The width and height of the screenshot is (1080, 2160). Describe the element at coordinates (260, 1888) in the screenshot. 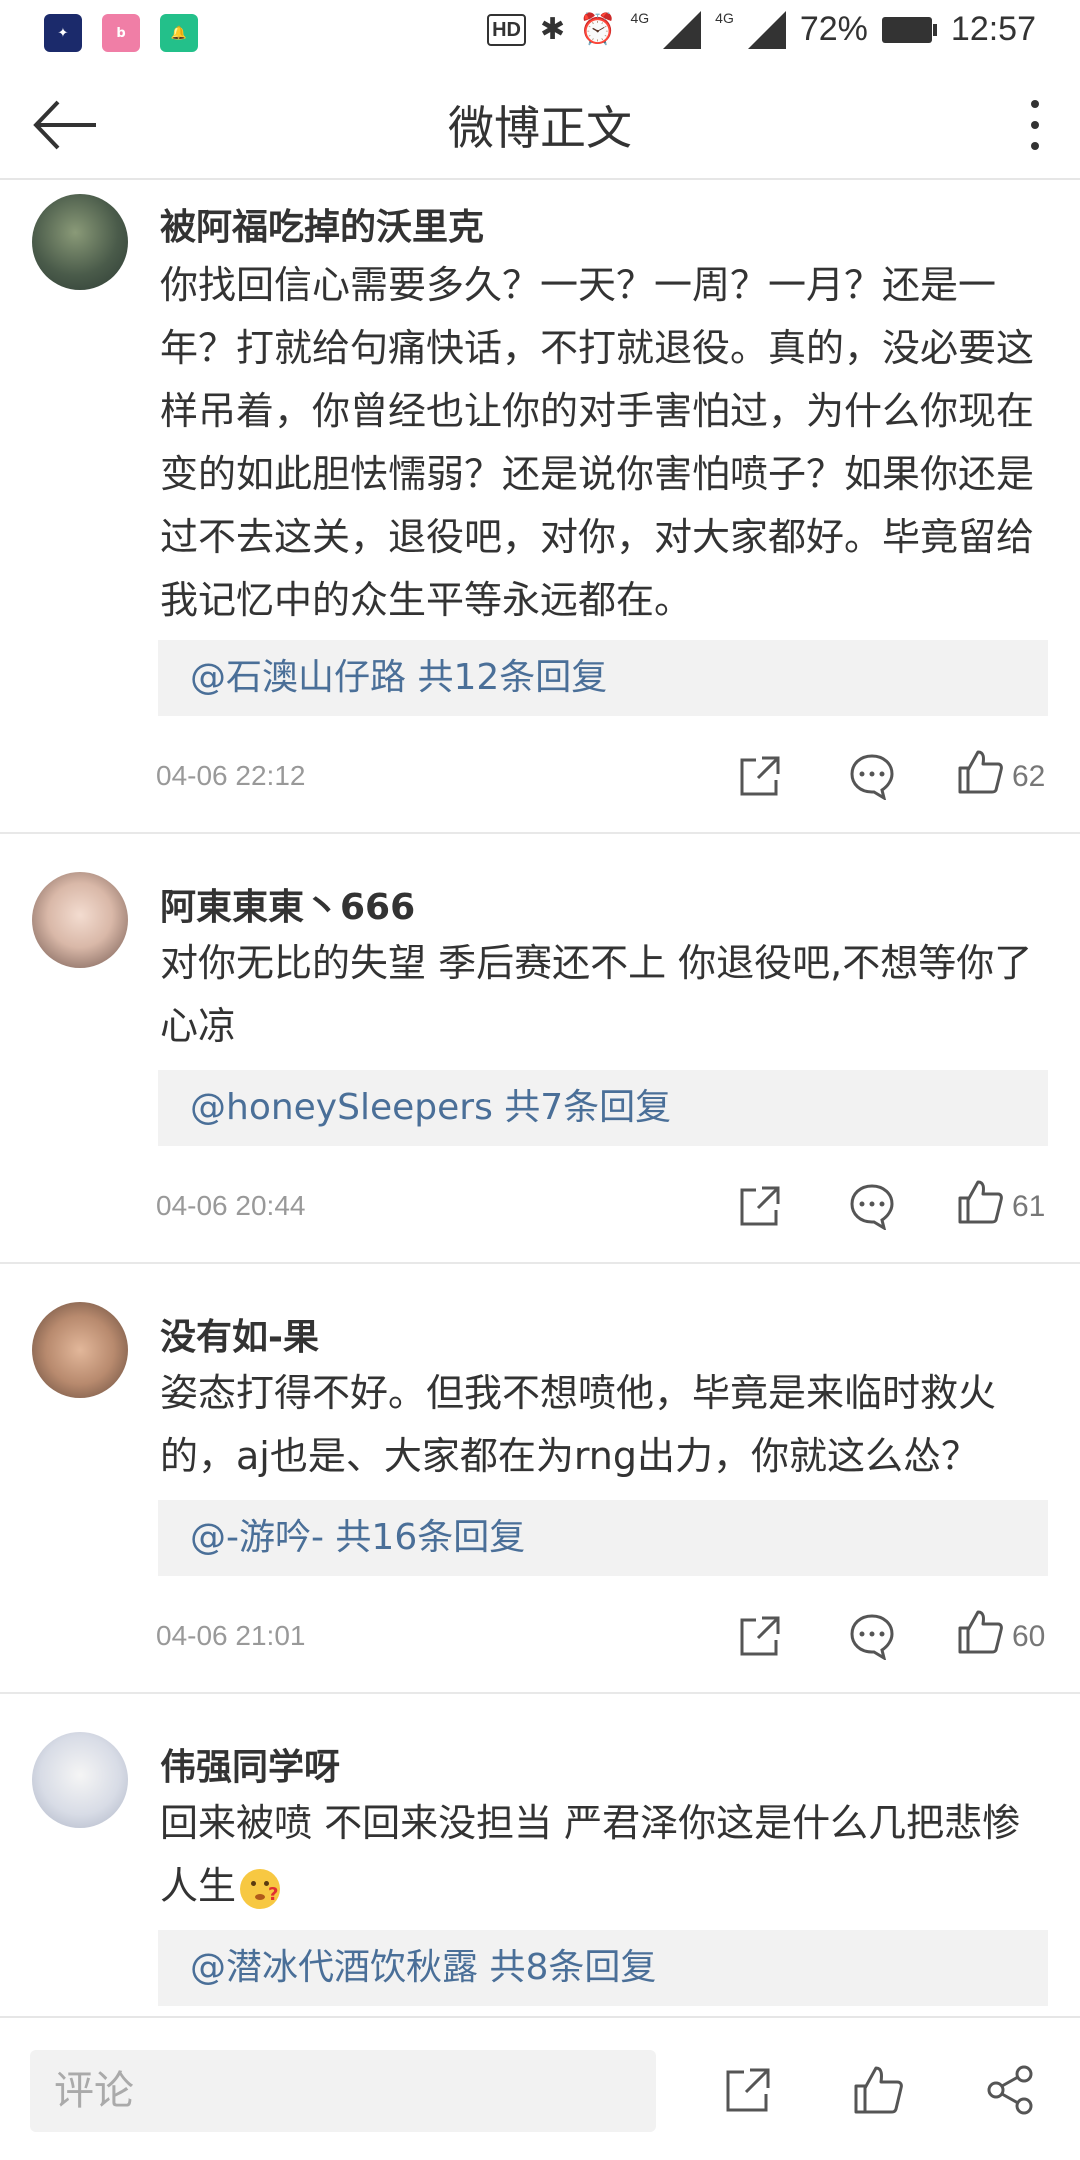

I see `confused-emoji-icon: ?` at that location.